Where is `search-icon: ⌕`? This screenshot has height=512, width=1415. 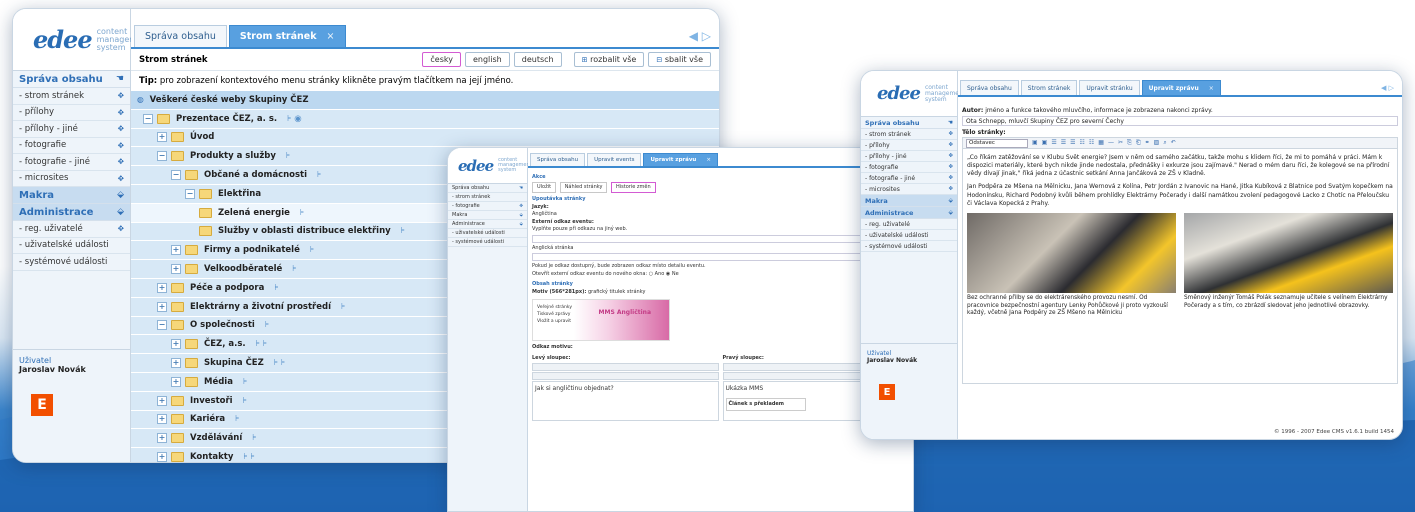
search-icon: ⌕ is located at coordinates (1164, 143).